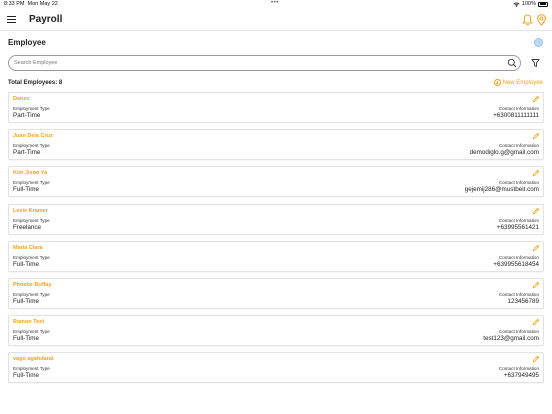 The height and width of the screenshot is (414, 552). Describe the element at coordinates (35, 83) in the screenshot. I see `total-employees: Total Employees: 8` at that location.